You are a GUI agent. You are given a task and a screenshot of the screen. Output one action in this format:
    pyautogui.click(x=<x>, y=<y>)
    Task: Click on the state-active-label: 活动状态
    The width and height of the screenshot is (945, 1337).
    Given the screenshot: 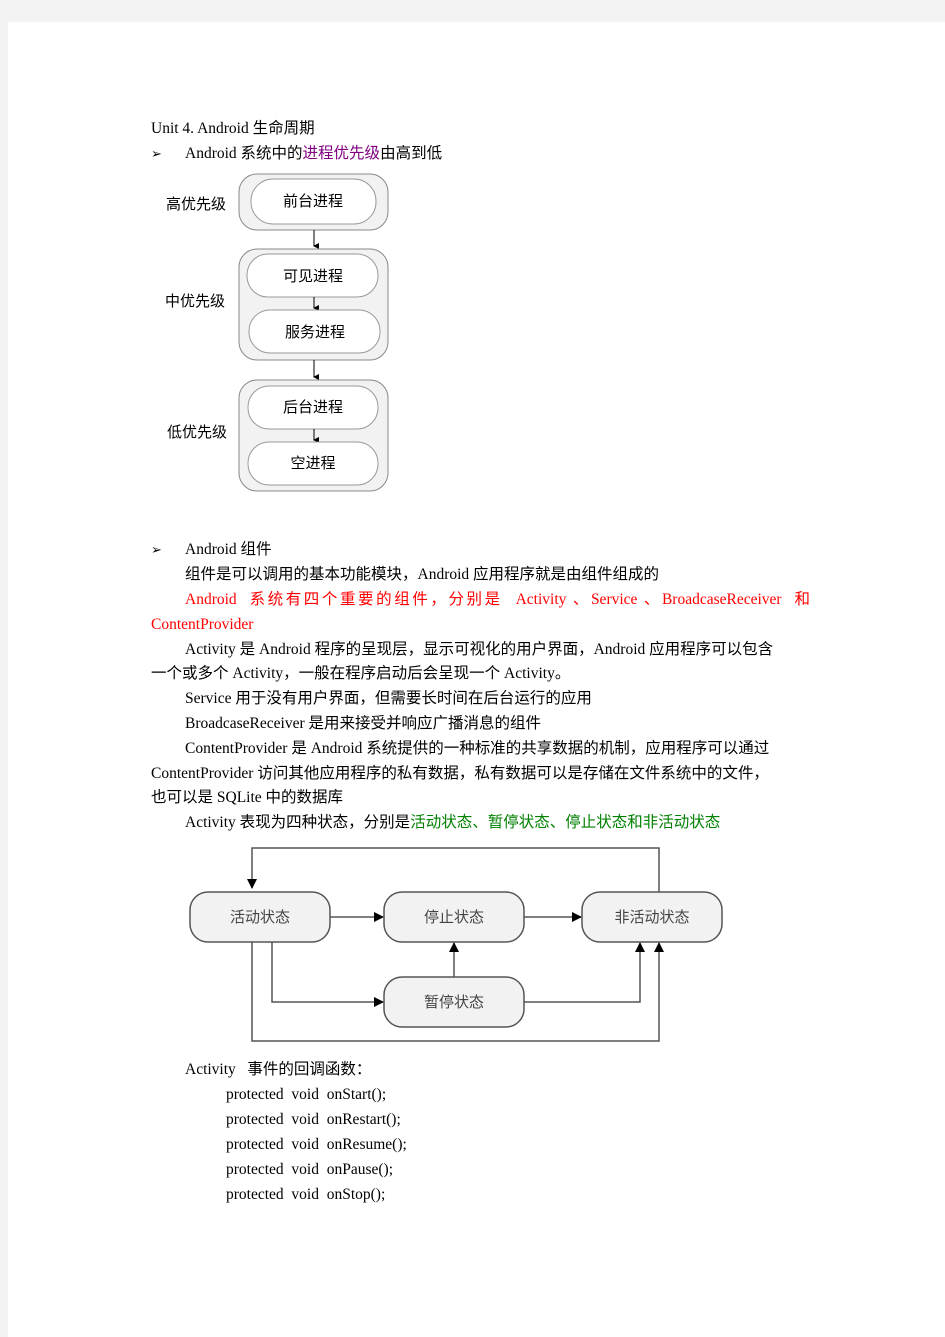 What is the action you would take?
    pyautogui.click(x=260, y=917)
    